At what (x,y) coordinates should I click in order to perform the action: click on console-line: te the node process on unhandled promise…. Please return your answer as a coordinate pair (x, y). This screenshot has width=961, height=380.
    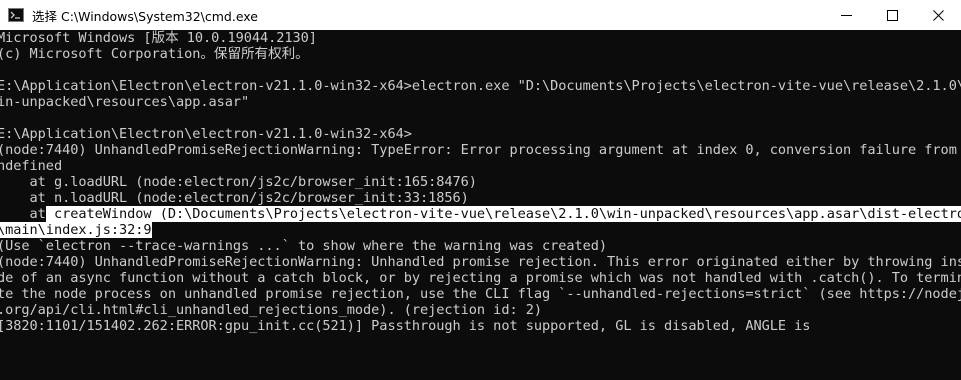
    Looking at the image, I should click on (480, 294).